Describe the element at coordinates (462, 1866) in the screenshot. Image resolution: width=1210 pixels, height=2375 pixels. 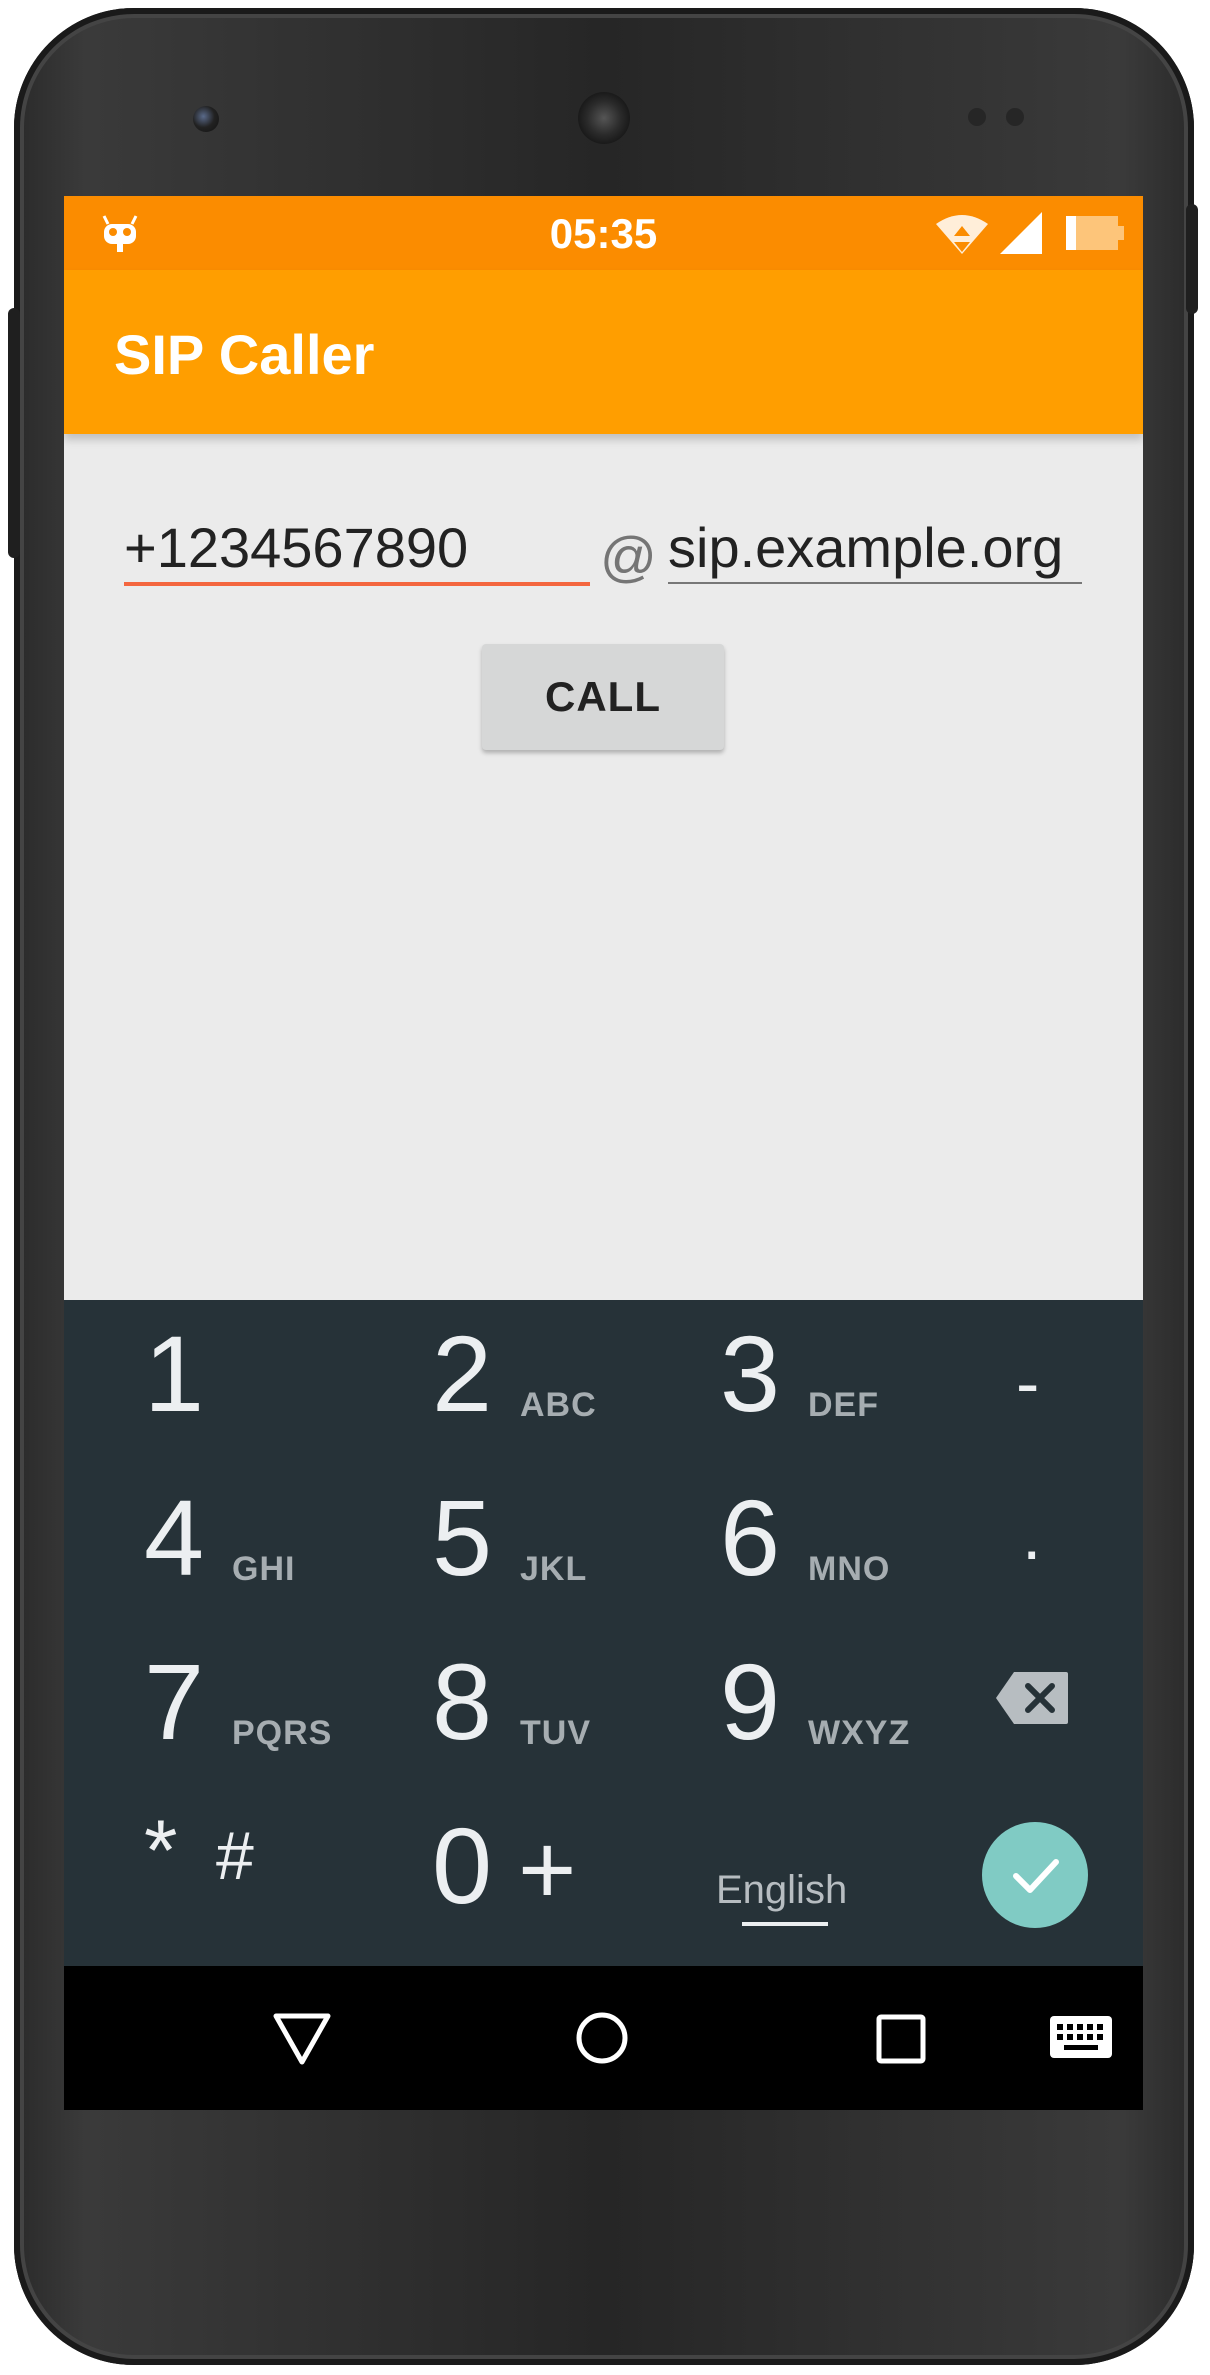
I see `key-0: 0` at that location.